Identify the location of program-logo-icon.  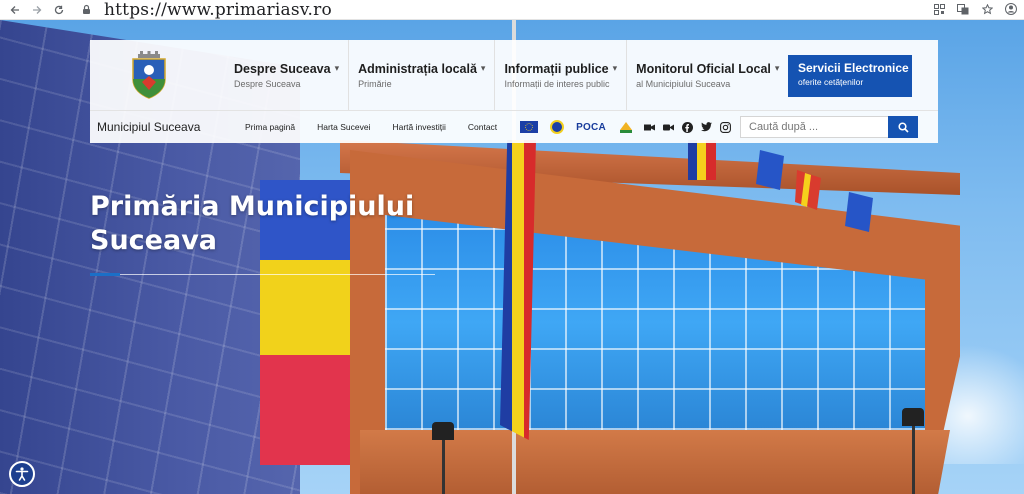
(626, 127).